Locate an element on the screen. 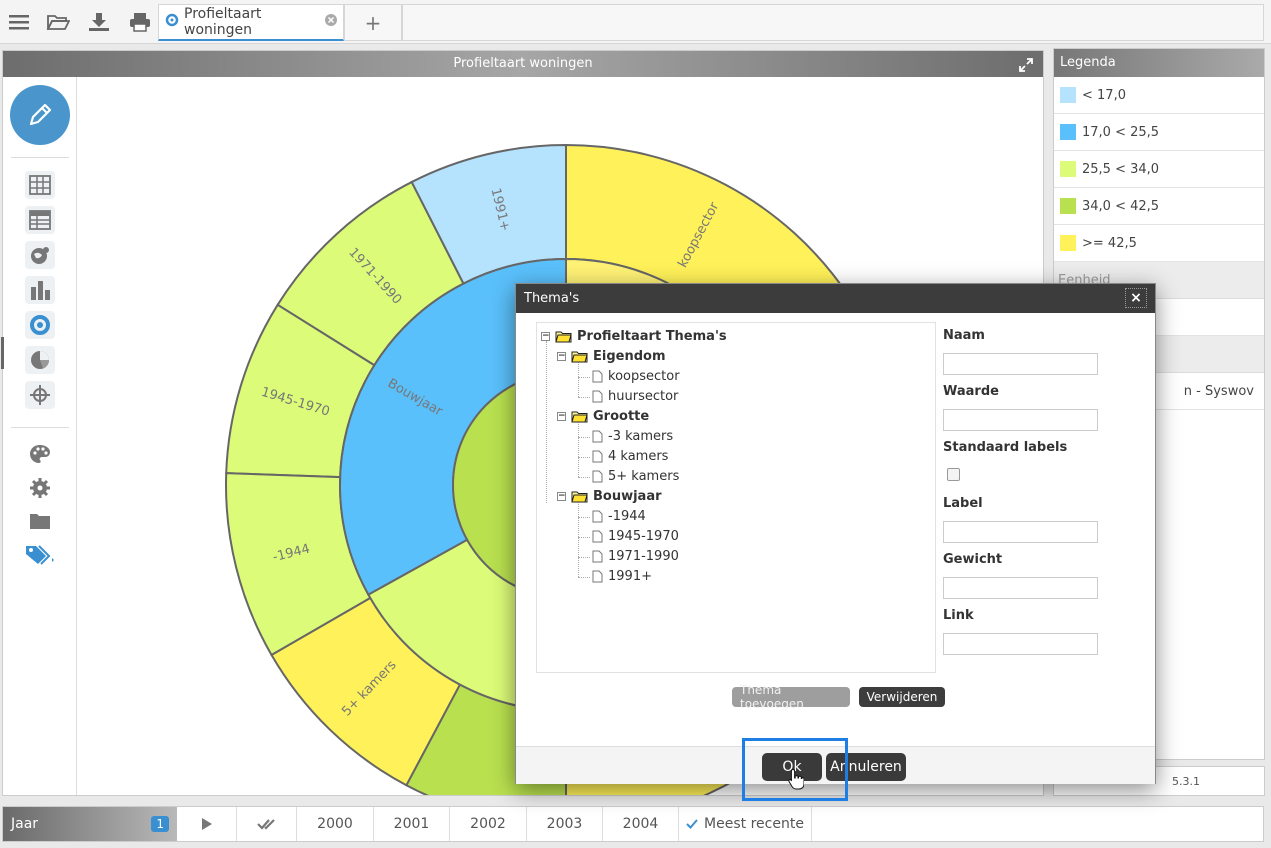  tab-close-icon is located at coordinates (331, 22).